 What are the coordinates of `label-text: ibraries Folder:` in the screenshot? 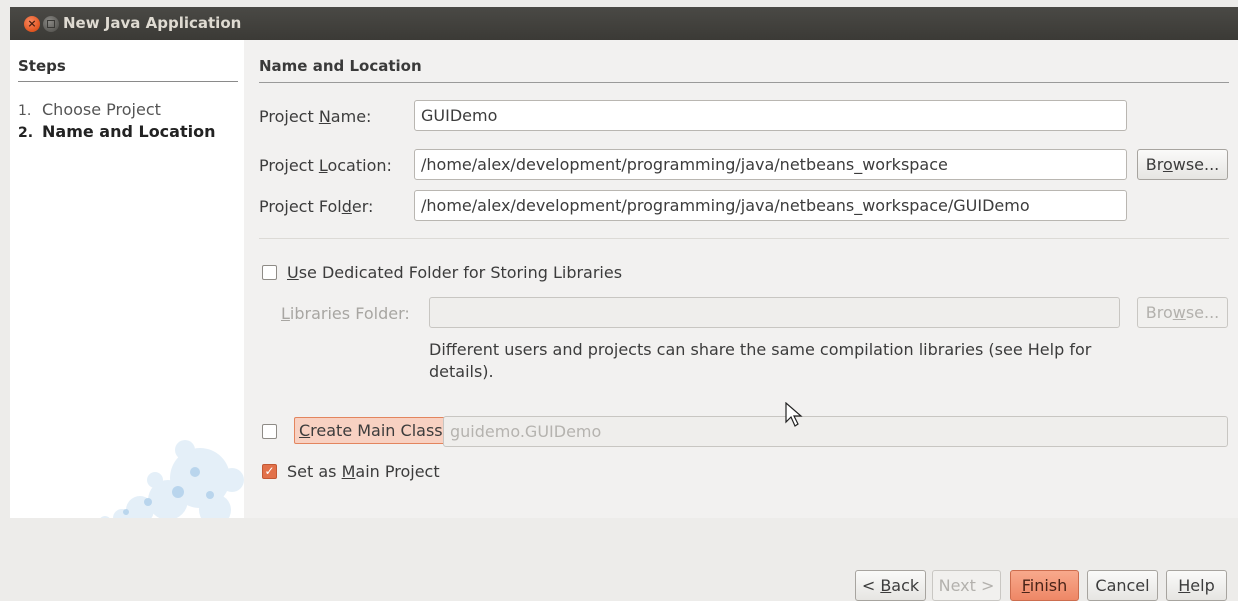 It's located at (349, 313).